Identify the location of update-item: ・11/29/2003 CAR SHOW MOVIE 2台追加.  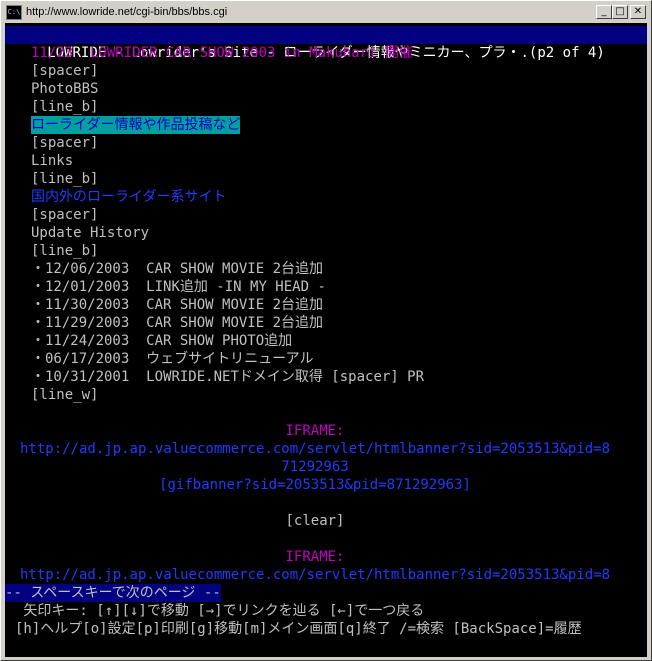
(177, 323).